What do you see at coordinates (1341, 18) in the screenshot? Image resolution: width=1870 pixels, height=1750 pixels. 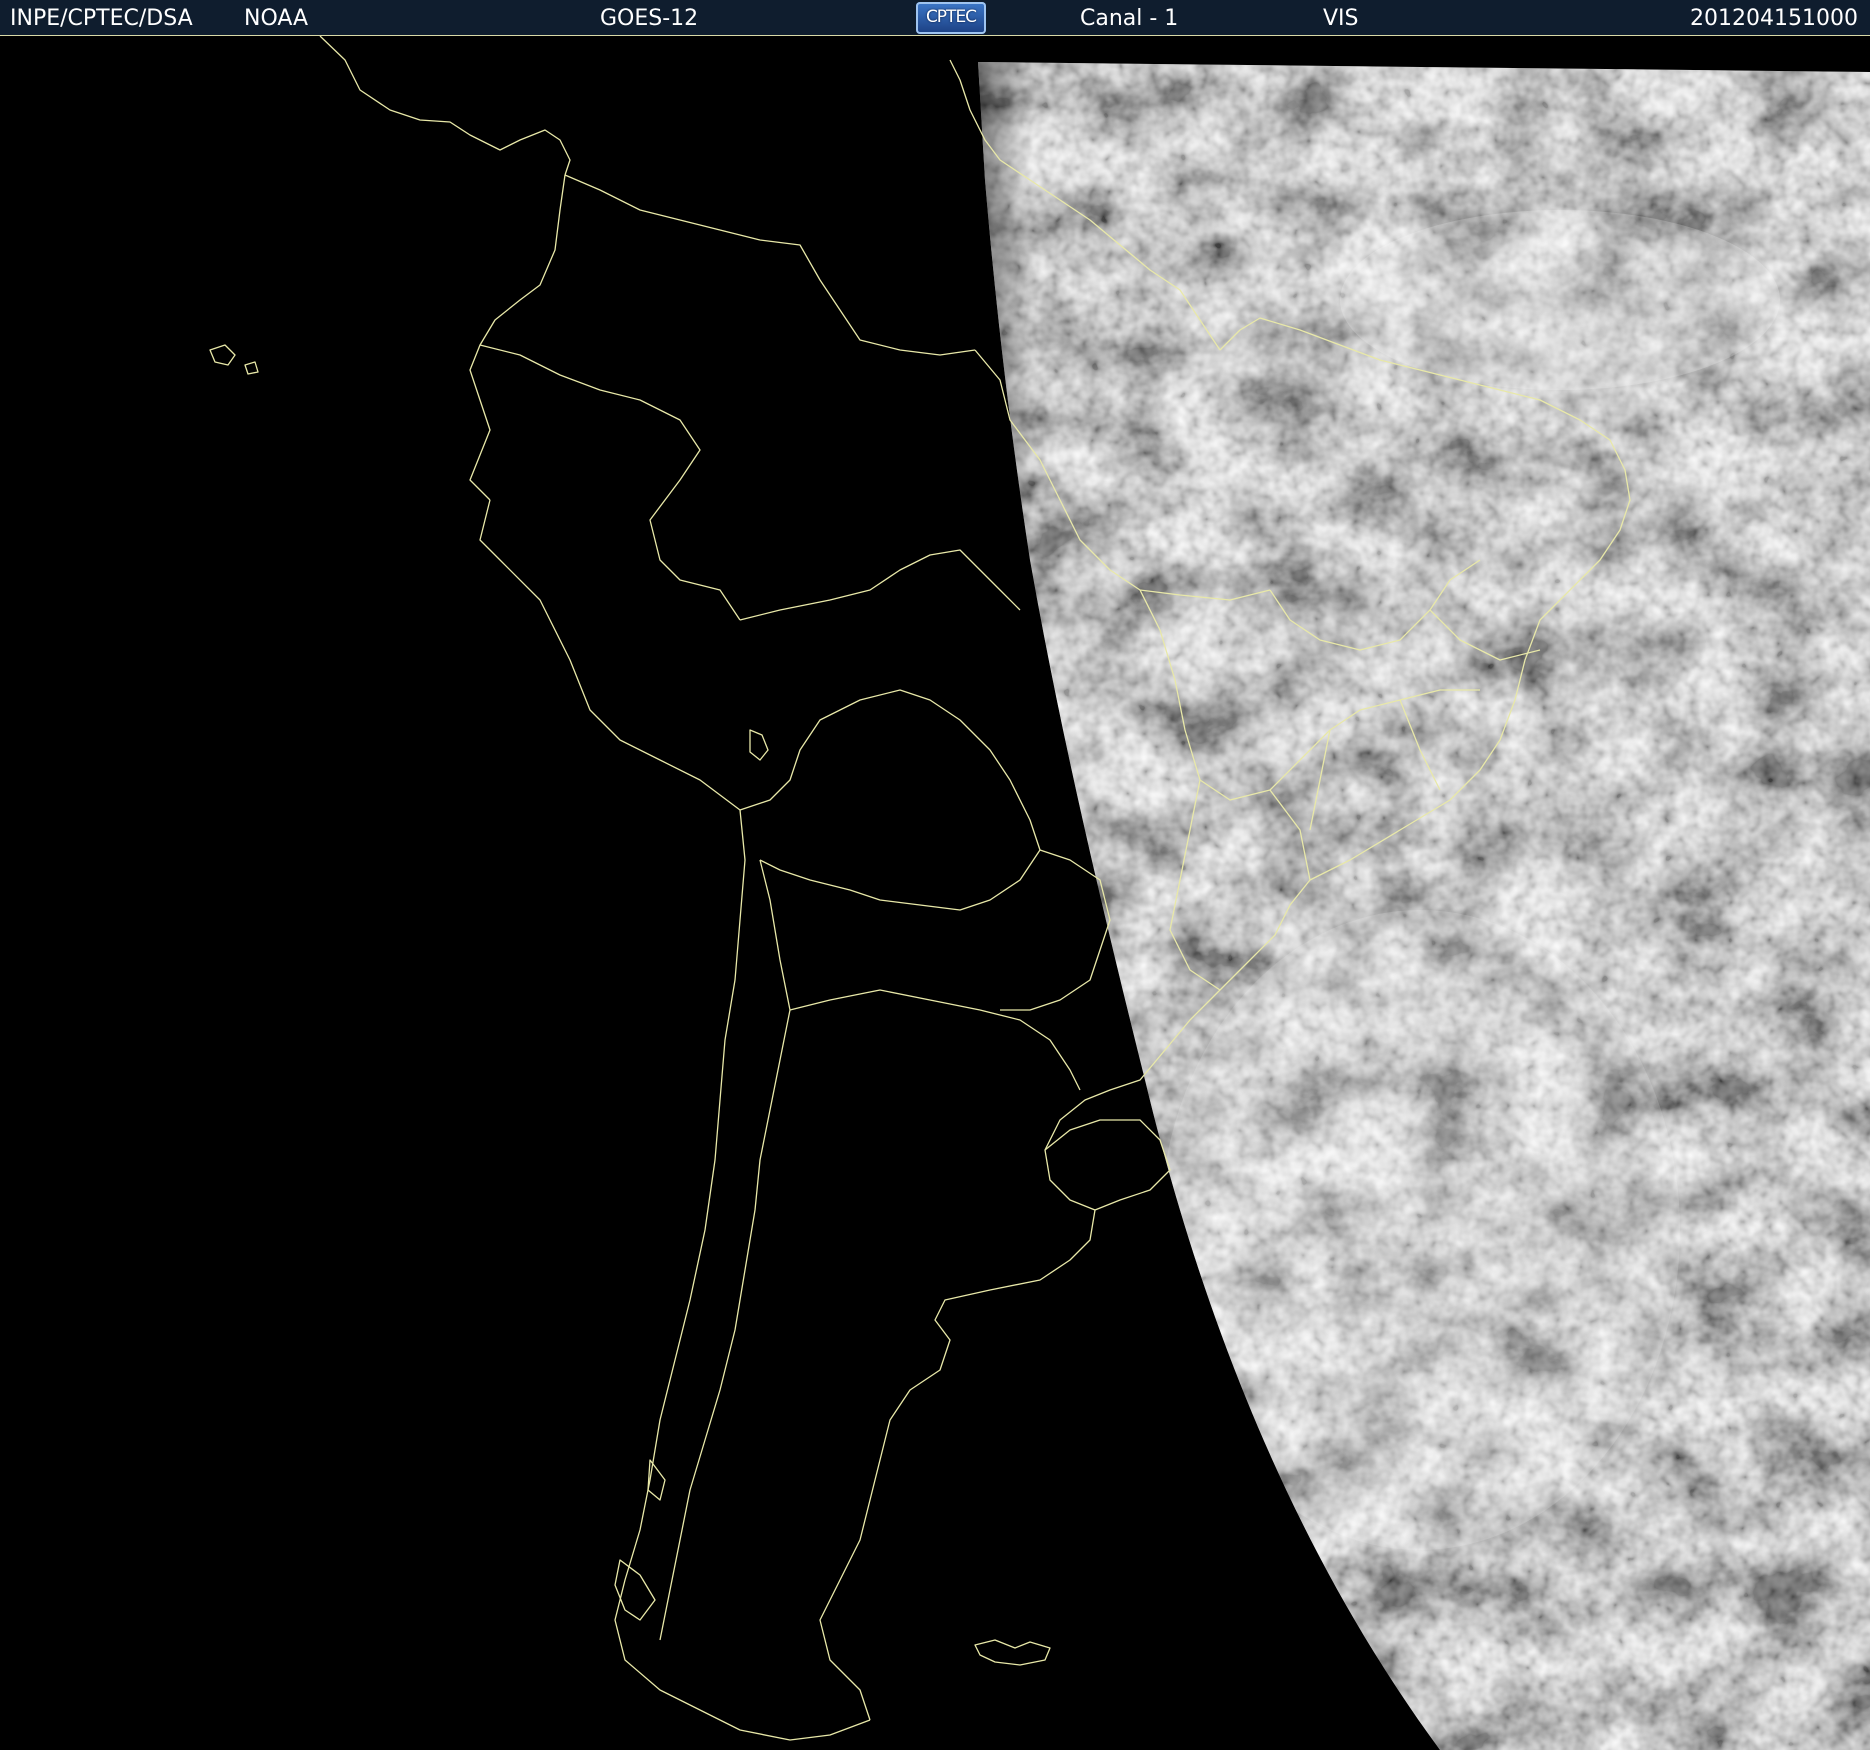 I see `band-label: VIS` at bounding box center [1341, 18].